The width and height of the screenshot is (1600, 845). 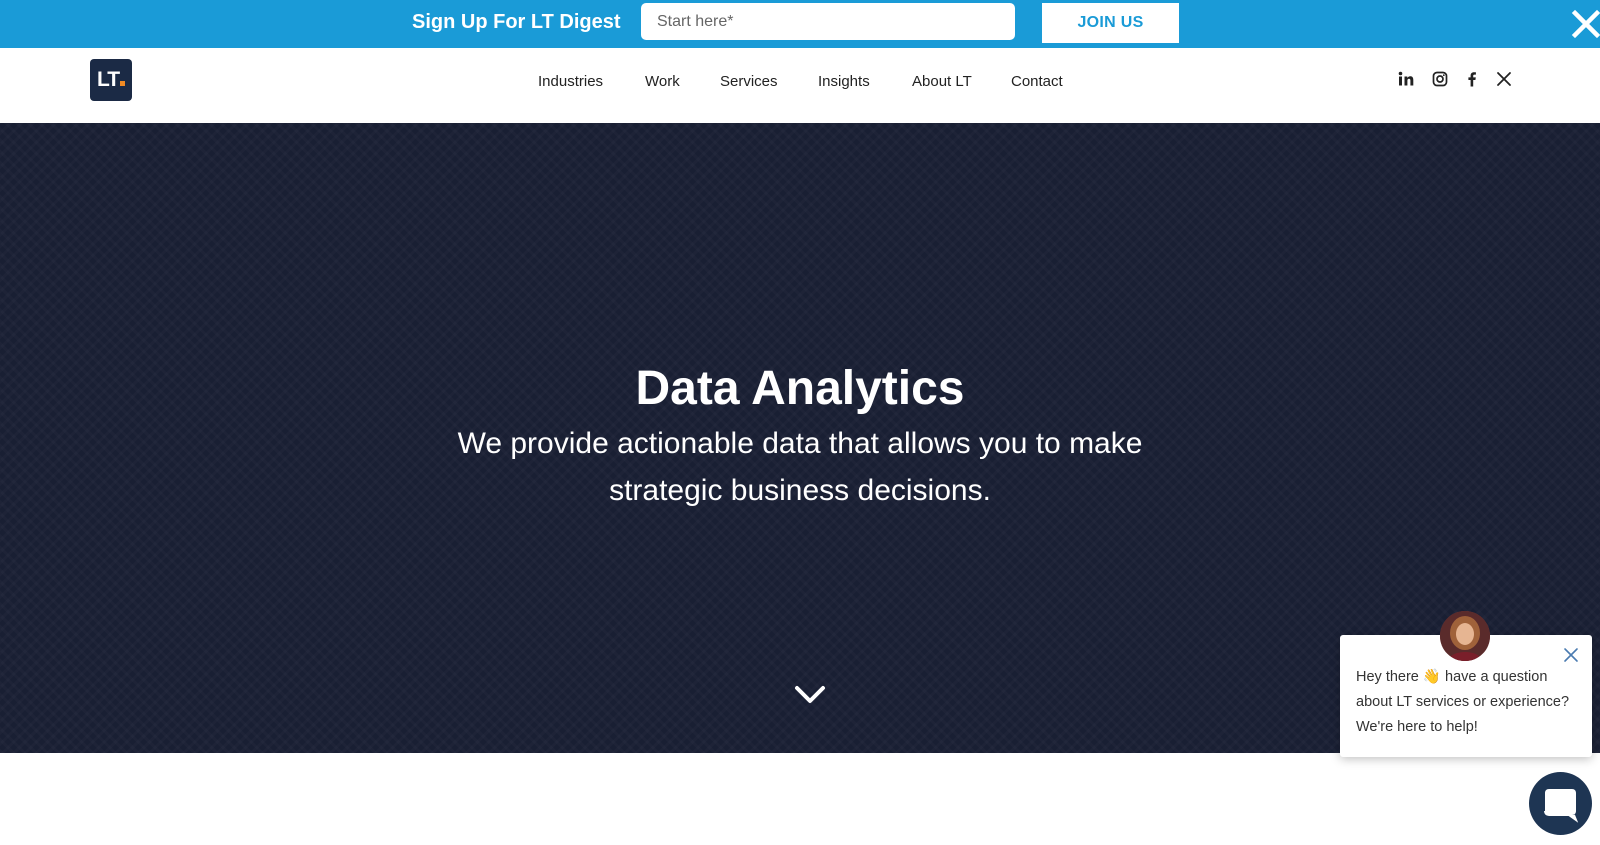 What do you see at coordinates (662, 82) in the screenshot?
I see `nav-work: Work` at bounding box center [662, 82].